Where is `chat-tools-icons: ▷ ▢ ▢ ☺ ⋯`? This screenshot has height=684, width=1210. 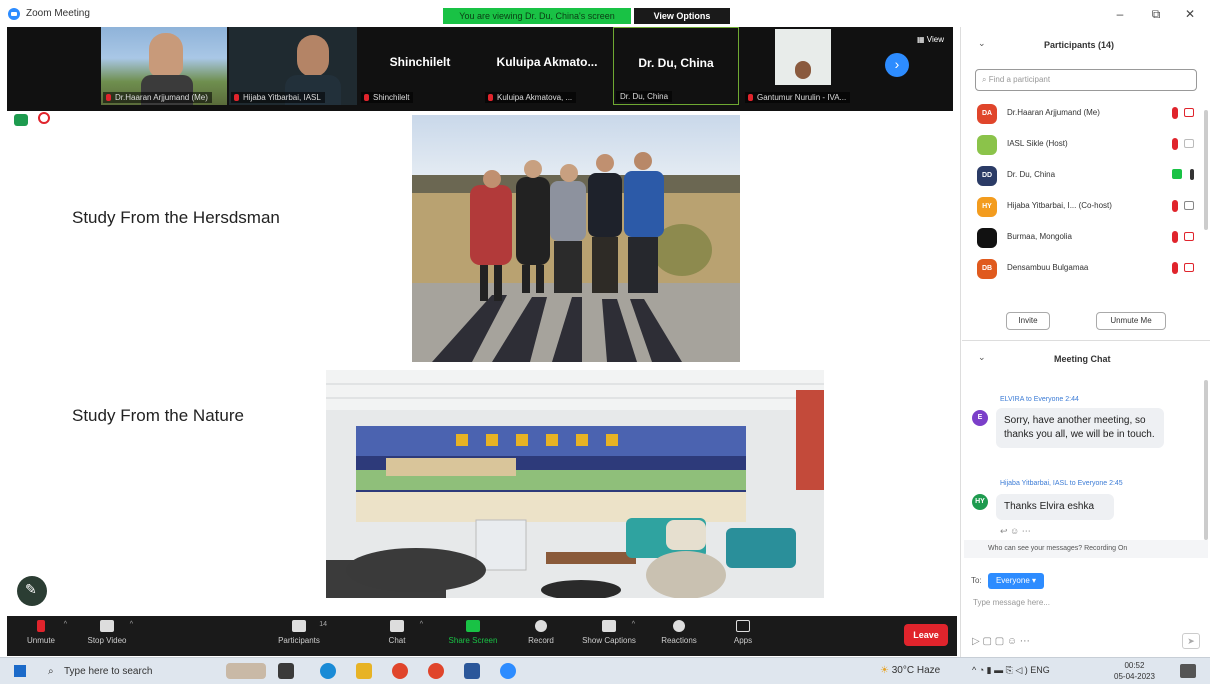 chat-tools-icons: ▷ ▢ ▢ ☺ ⋯ is located at coordinates (1001, 641).